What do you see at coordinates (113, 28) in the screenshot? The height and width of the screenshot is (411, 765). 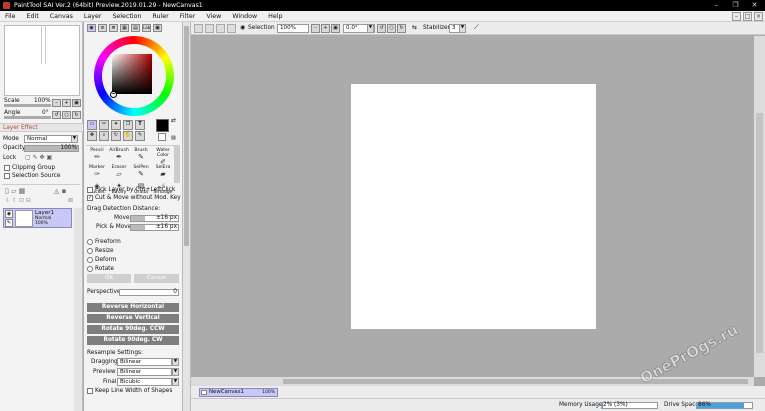 I see `hsv-slider-tab: ≣` at bounding box center [113, 28].